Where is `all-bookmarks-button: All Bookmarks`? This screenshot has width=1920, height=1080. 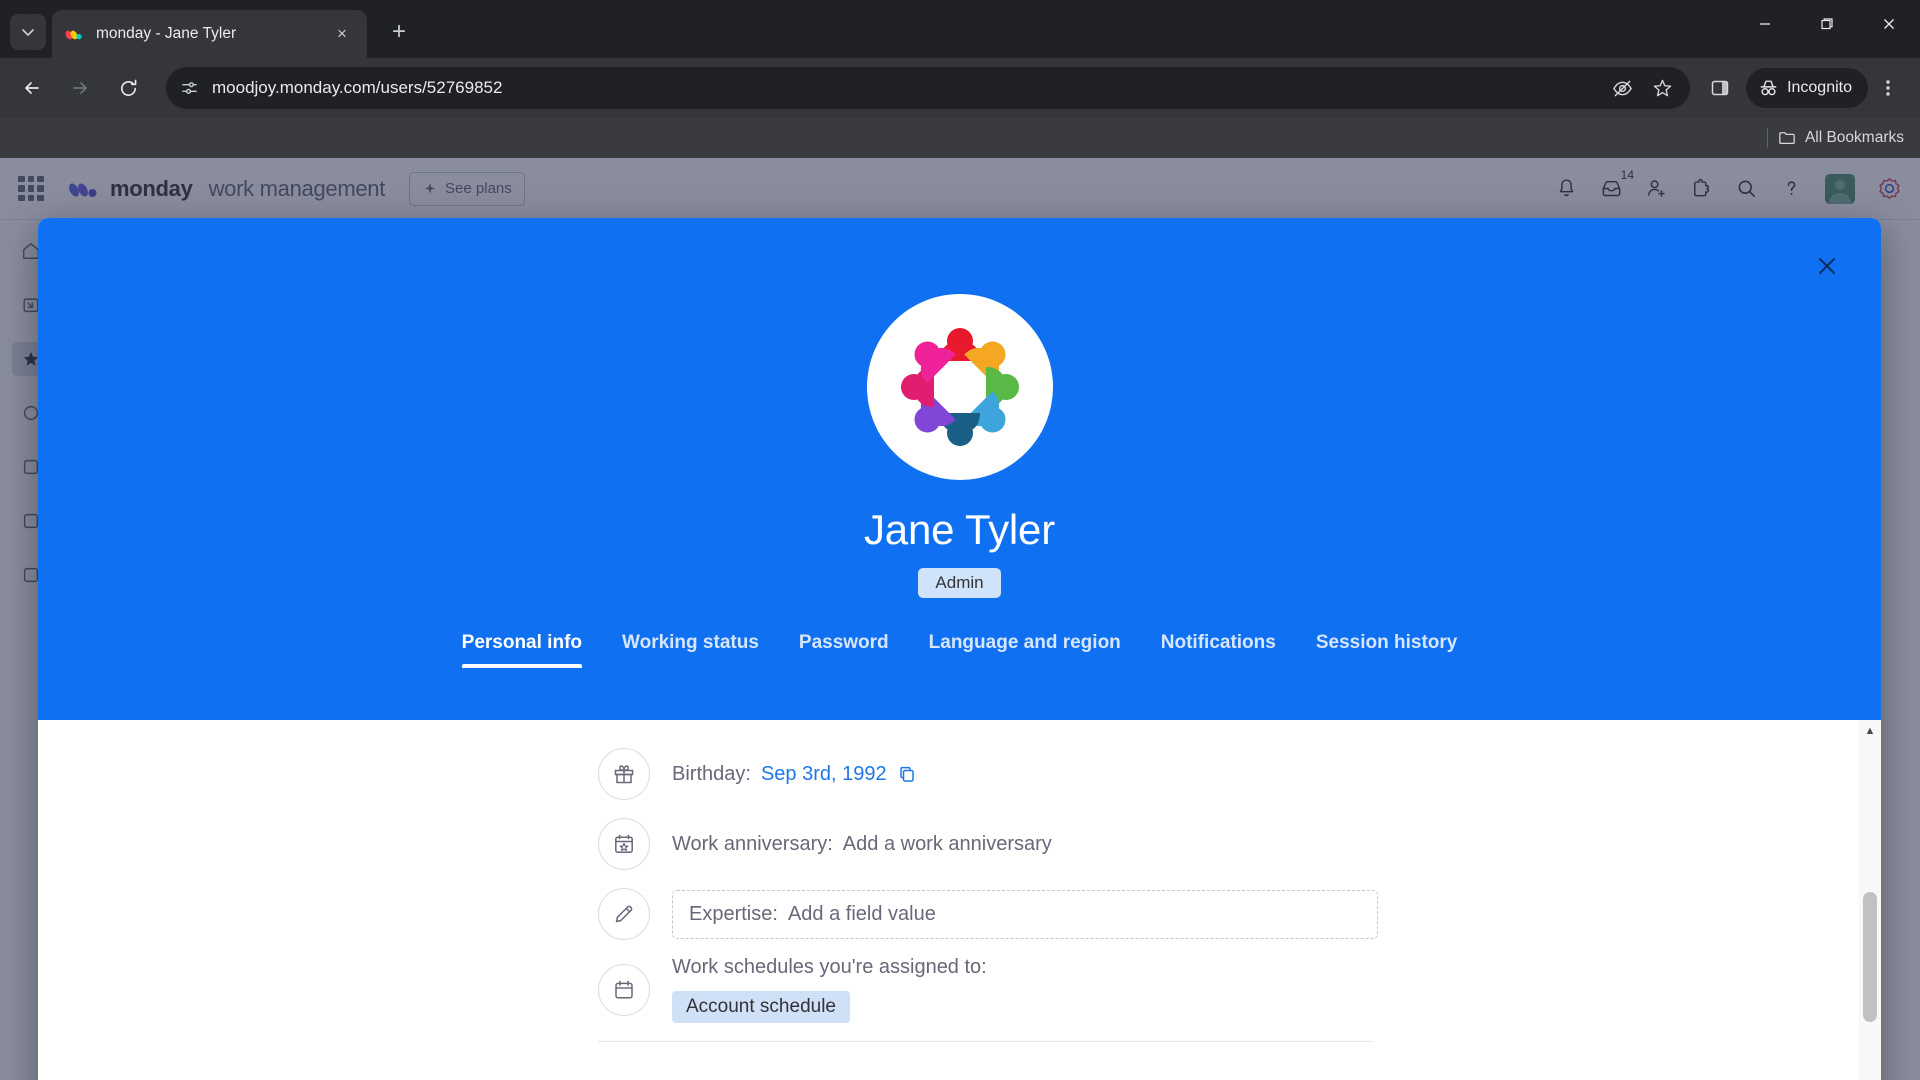 all-bookmarks-button: All Bookmarks is located at coordinates (1841, 138).